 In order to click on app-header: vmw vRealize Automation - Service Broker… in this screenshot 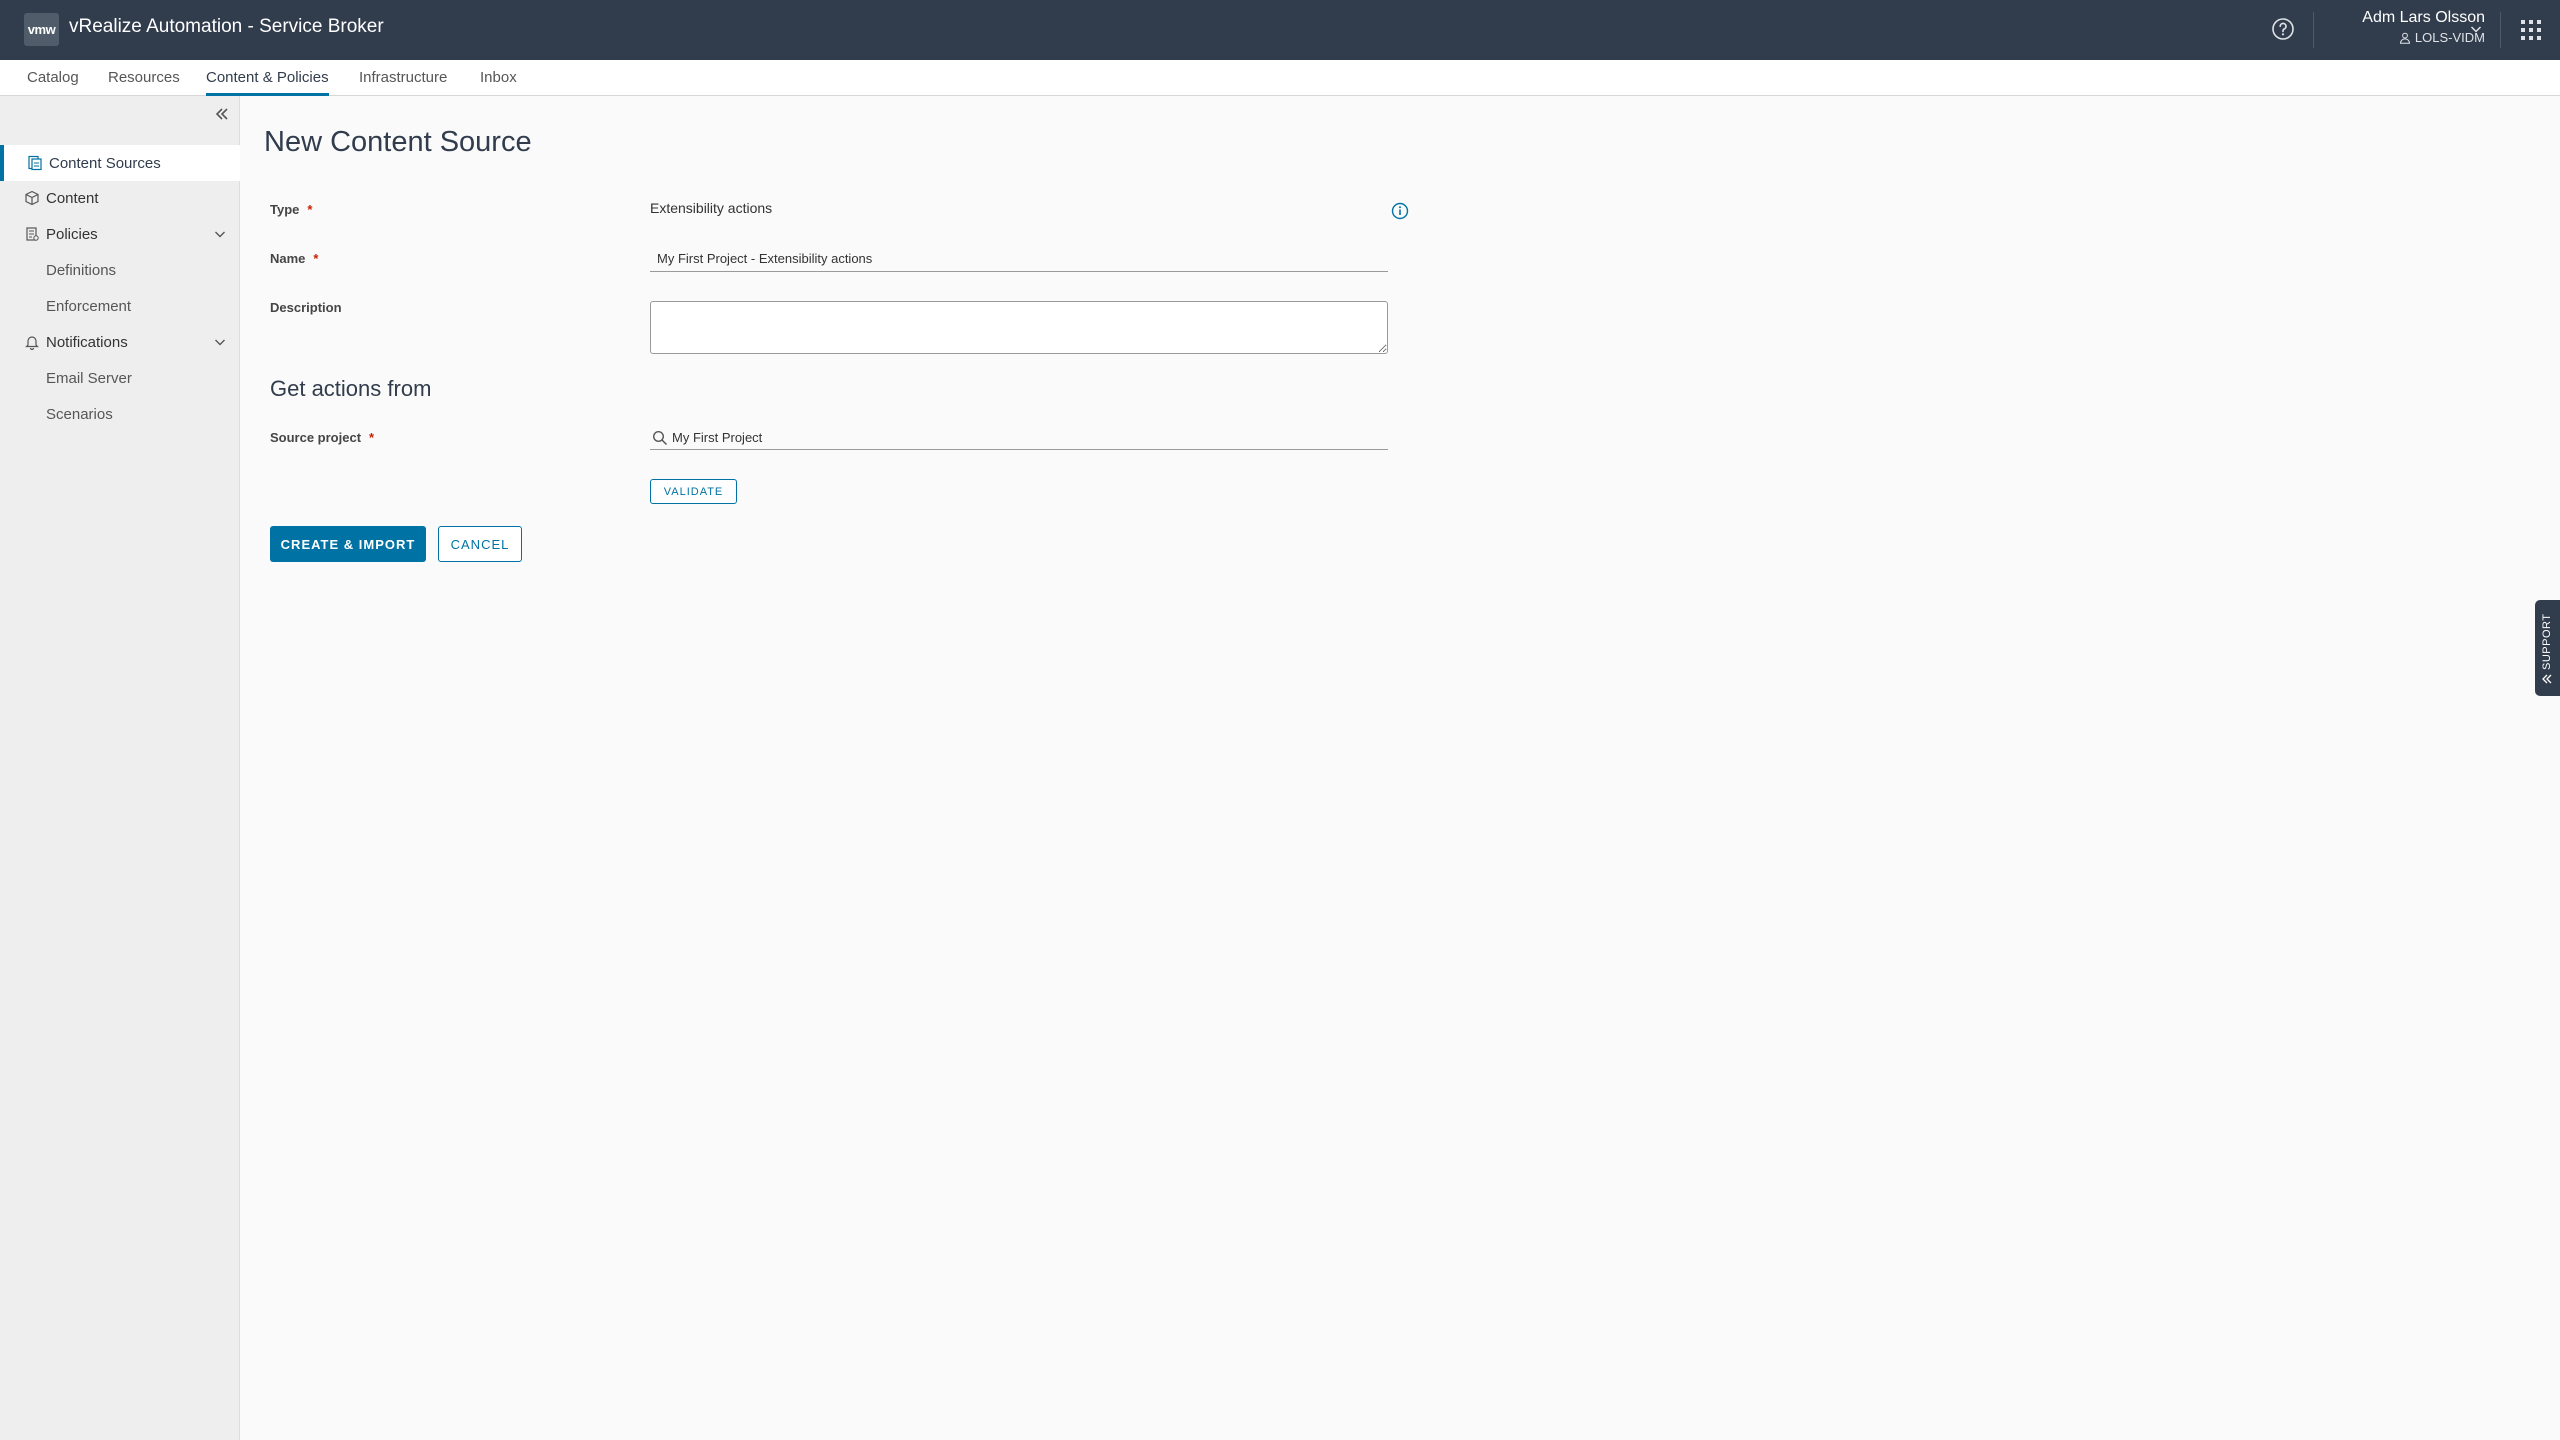, I will do `click(1280, 30)`.